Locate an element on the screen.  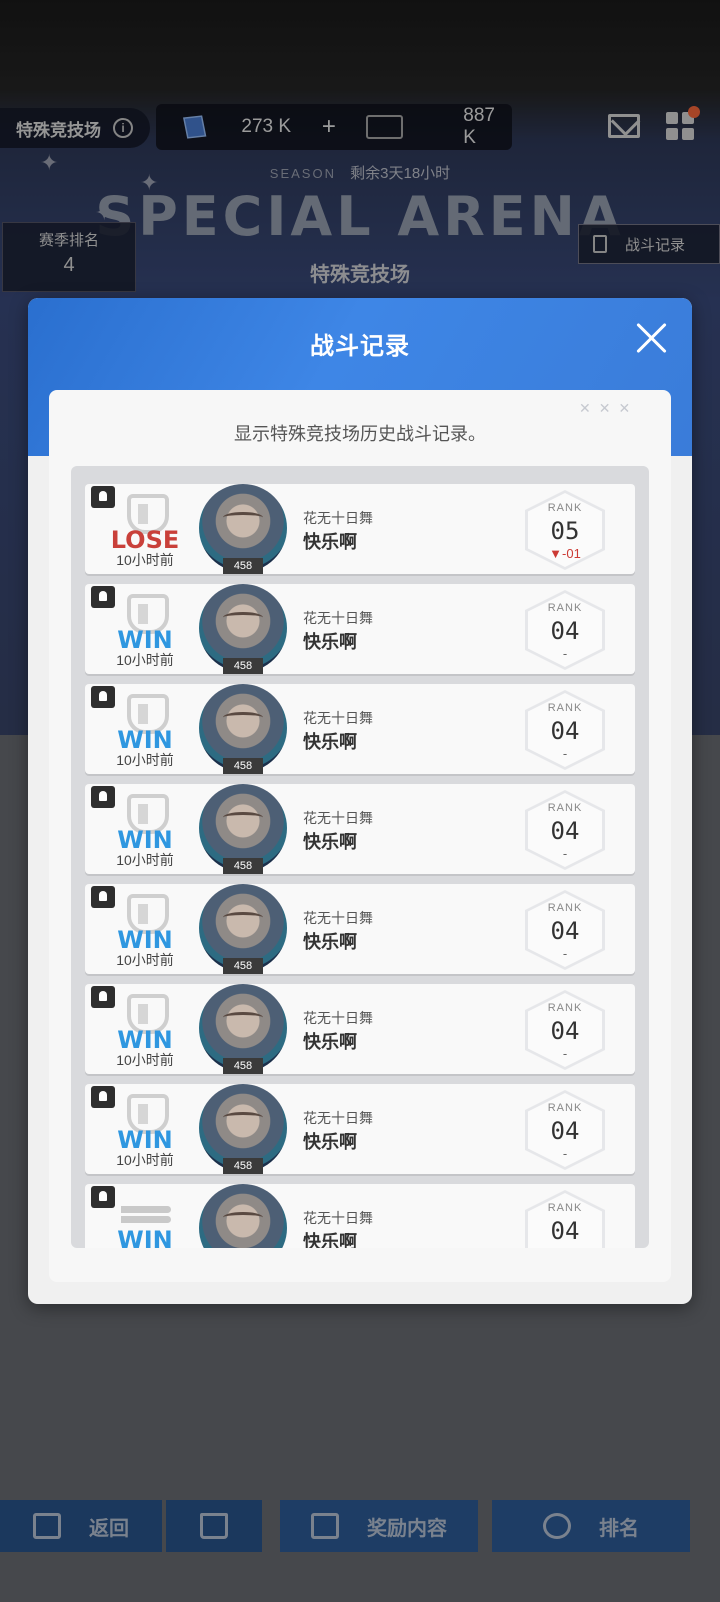
battle-record-row: LOSE 10小时前 458 花无十日舞 快乐啊 RANK 05 ▼-01 is located at coordinates (360, 529).